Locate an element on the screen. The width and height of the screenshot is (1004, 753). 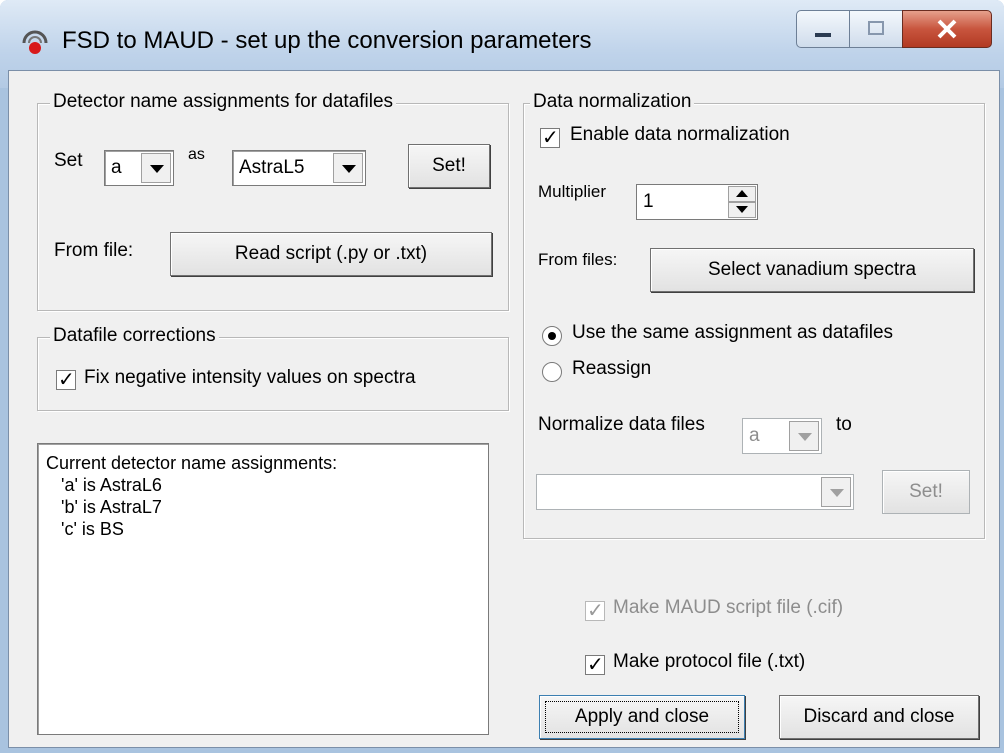
detector-select: AstraL5 is located at coordinates (299, 168).